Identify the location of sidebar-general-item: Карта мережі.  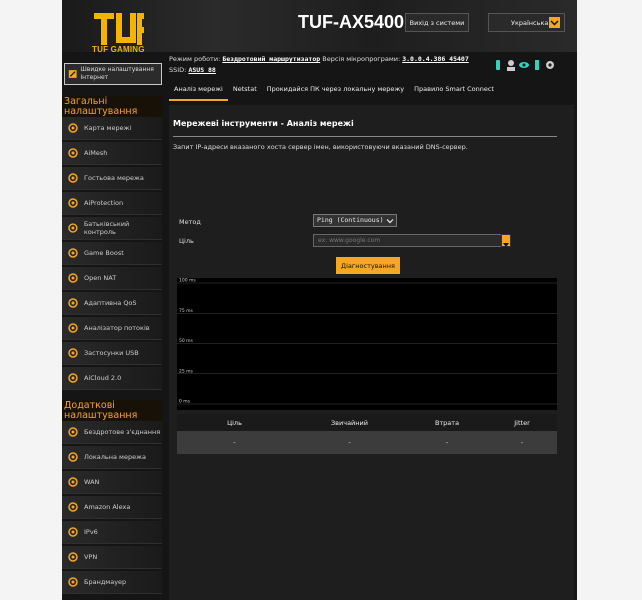
(112, 128).